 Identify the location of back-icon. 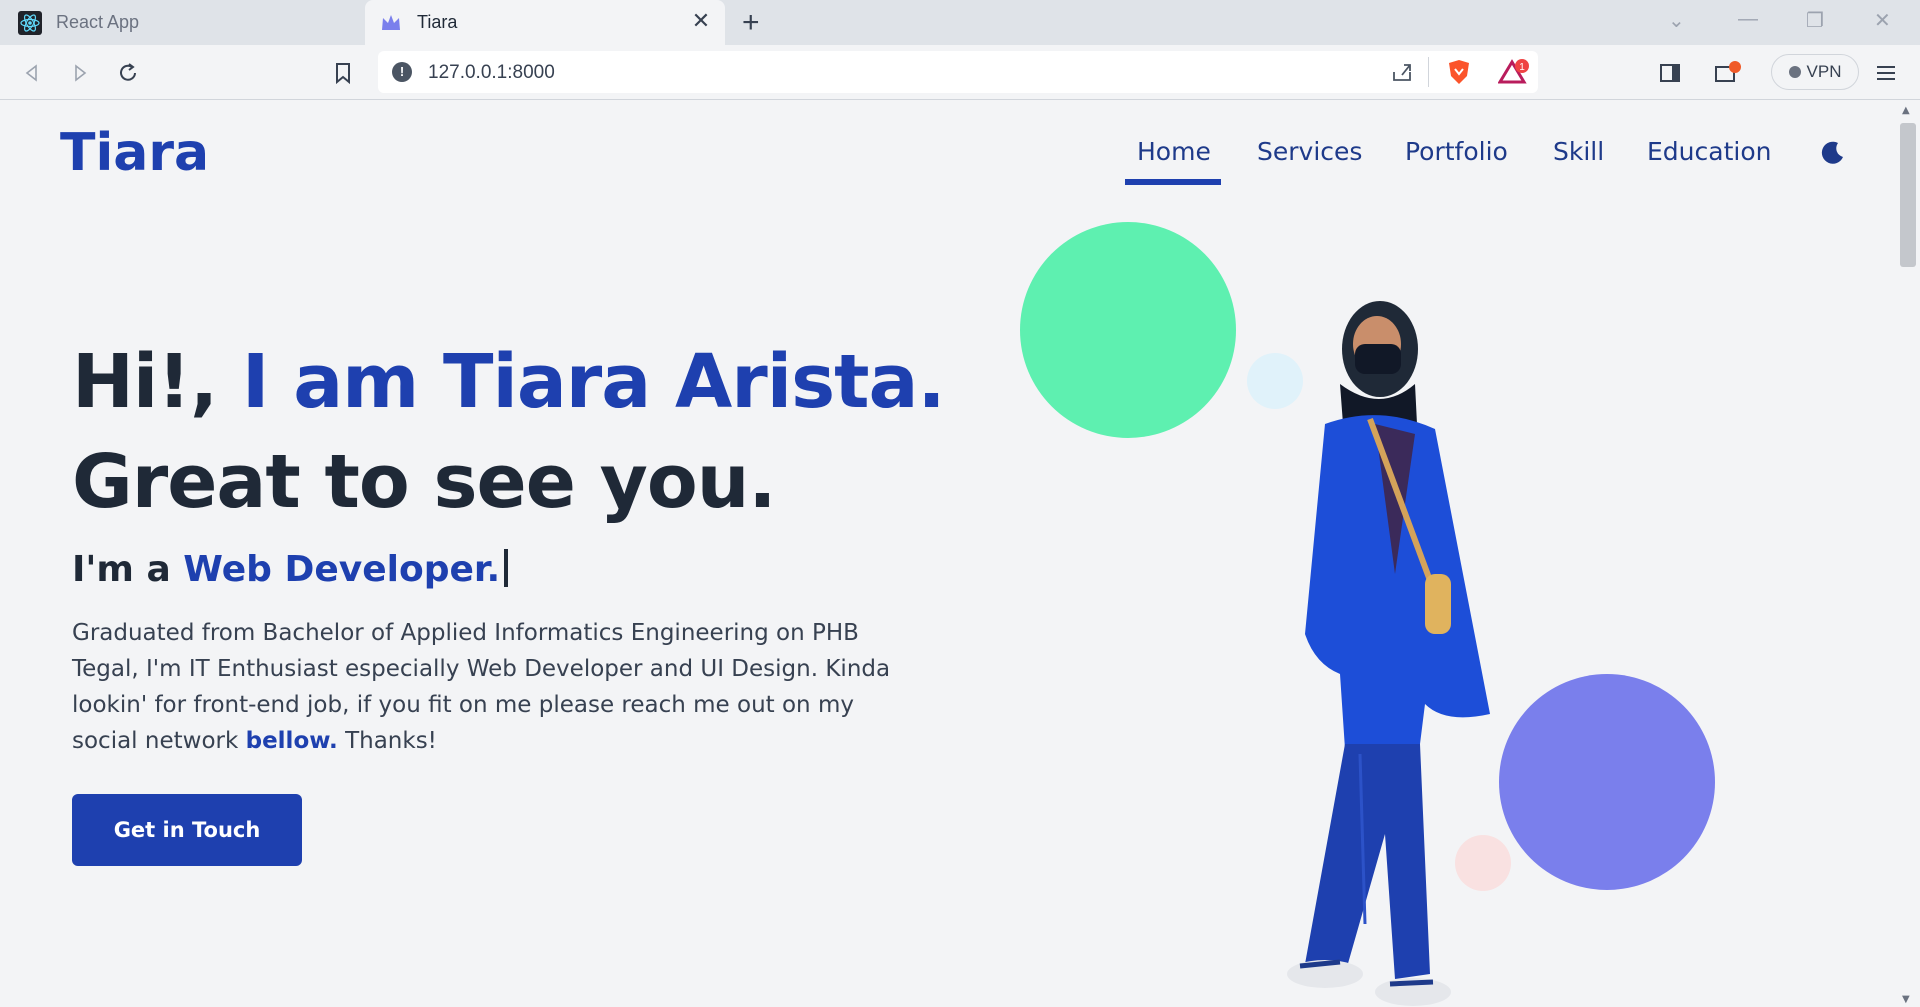
(32, 73).